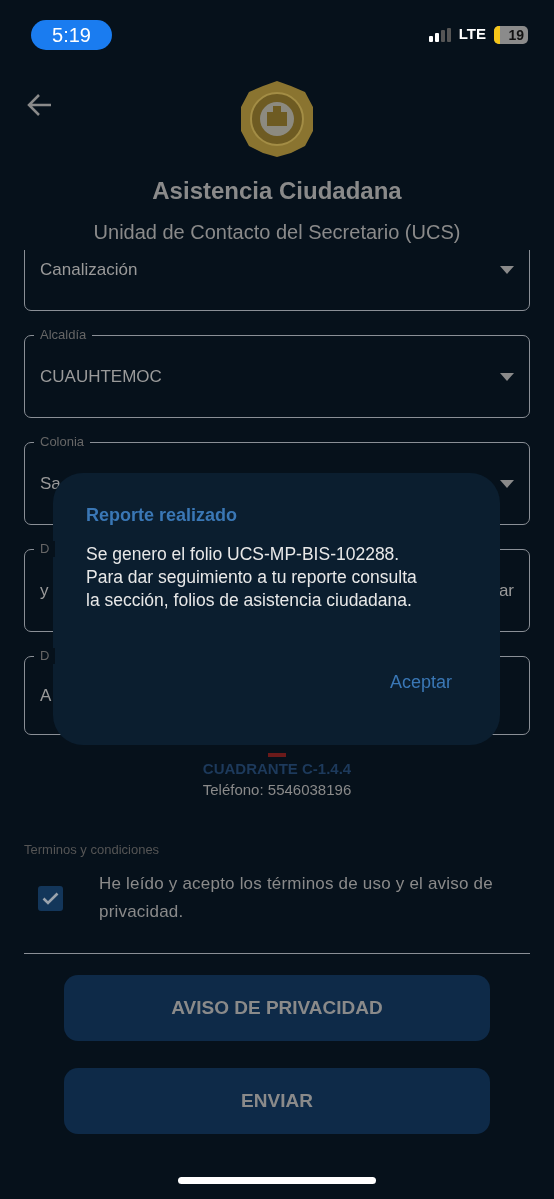 The width and height of the screenshot is (554, 1199). I want to click on phone-number: Teléfono: 5546038196, so click(277, 790).